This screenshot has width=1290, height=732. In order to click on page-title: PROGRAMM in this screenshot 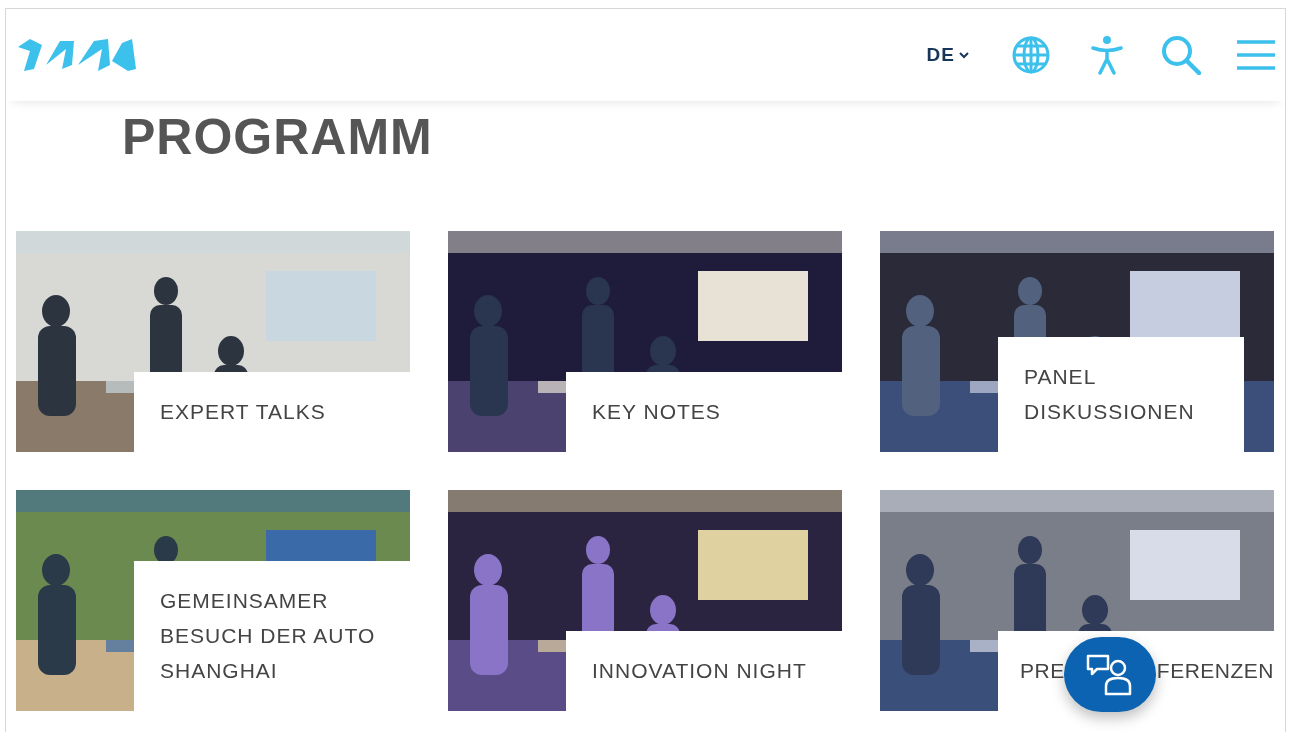, I will do `click(277, 137)`.